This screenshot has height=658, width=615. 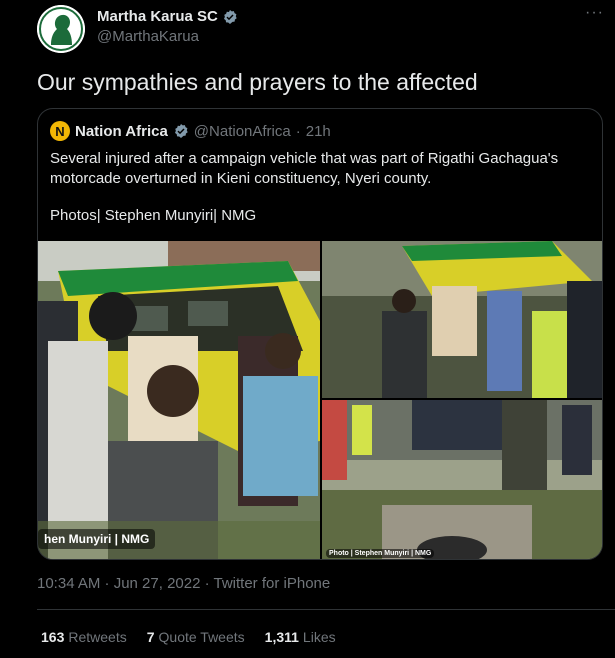 What do you see at coordinates (153, 215) in the screenshot?
I see `quoted-photo-credit: Photos| Stephen Munyiri| NMG` at bounding box center [153, 215].